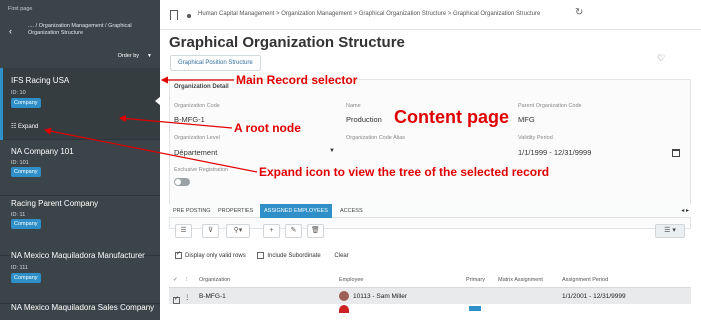  What do you see at coordinates (554, 152) in the screenshot?
I see `validity-value: 1/1/1999 - 12/31/9999` at bounding box center [554, 152].